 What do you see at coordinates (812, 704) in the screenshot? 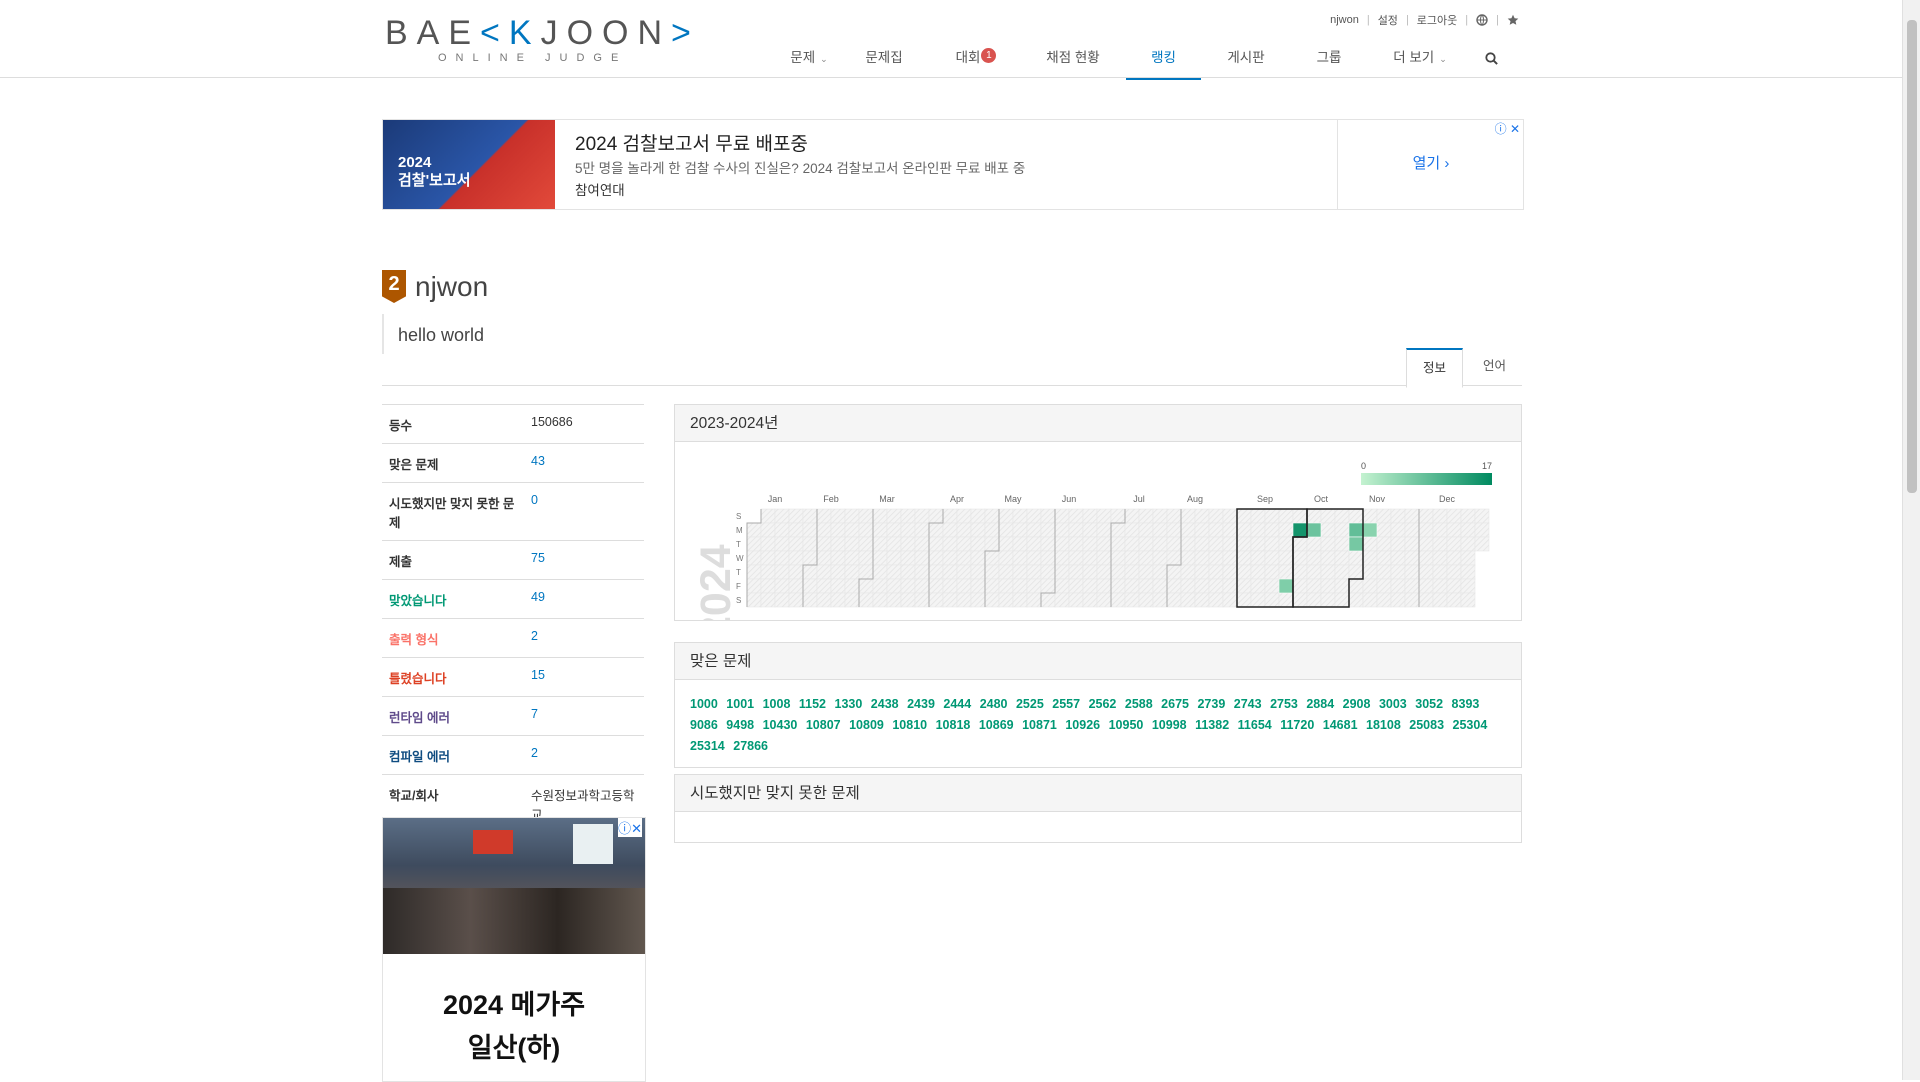
I see `solved-problem-link: 1152` at bounding box center [812, 704].